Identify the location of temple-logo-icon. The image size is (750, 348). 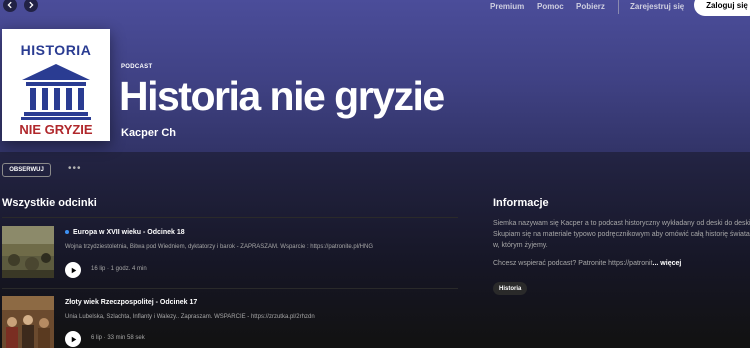
(56, 92).